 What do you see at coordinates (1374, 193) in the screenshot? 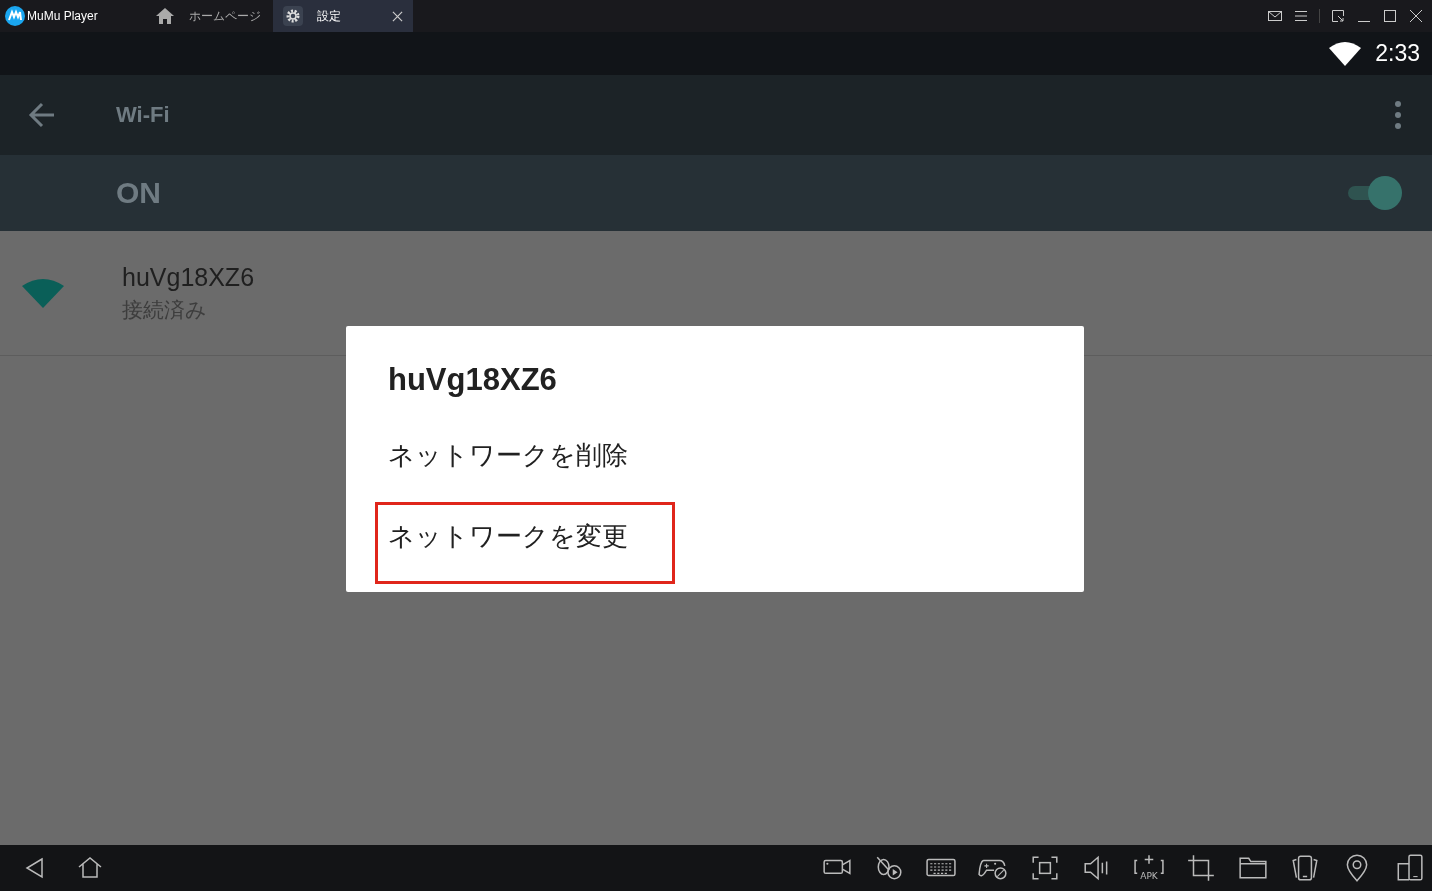
I see `wifi-toggle` at bounding box center [1374, 193].